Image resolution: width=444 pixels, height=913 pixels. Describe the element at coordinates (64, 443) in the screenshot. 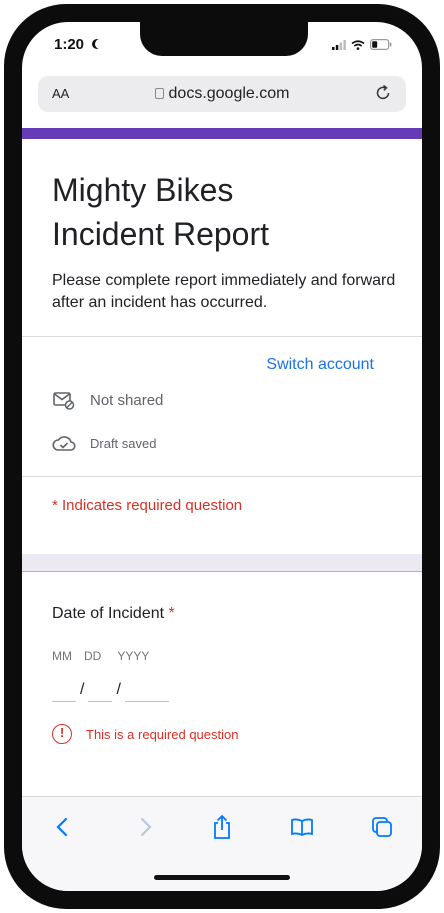

I see `cloud-done-icon` at that location.